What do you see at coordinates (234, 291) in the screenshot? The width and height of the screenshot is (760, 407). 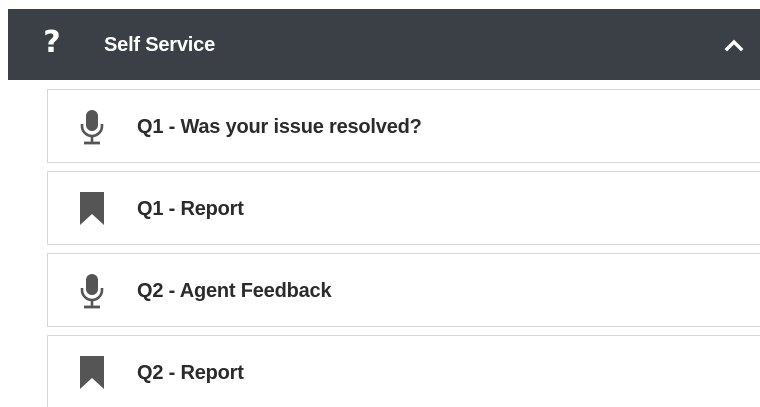 I see `list-item-label: Q2 - Agent Feedback` at bounding box center [234, 291].